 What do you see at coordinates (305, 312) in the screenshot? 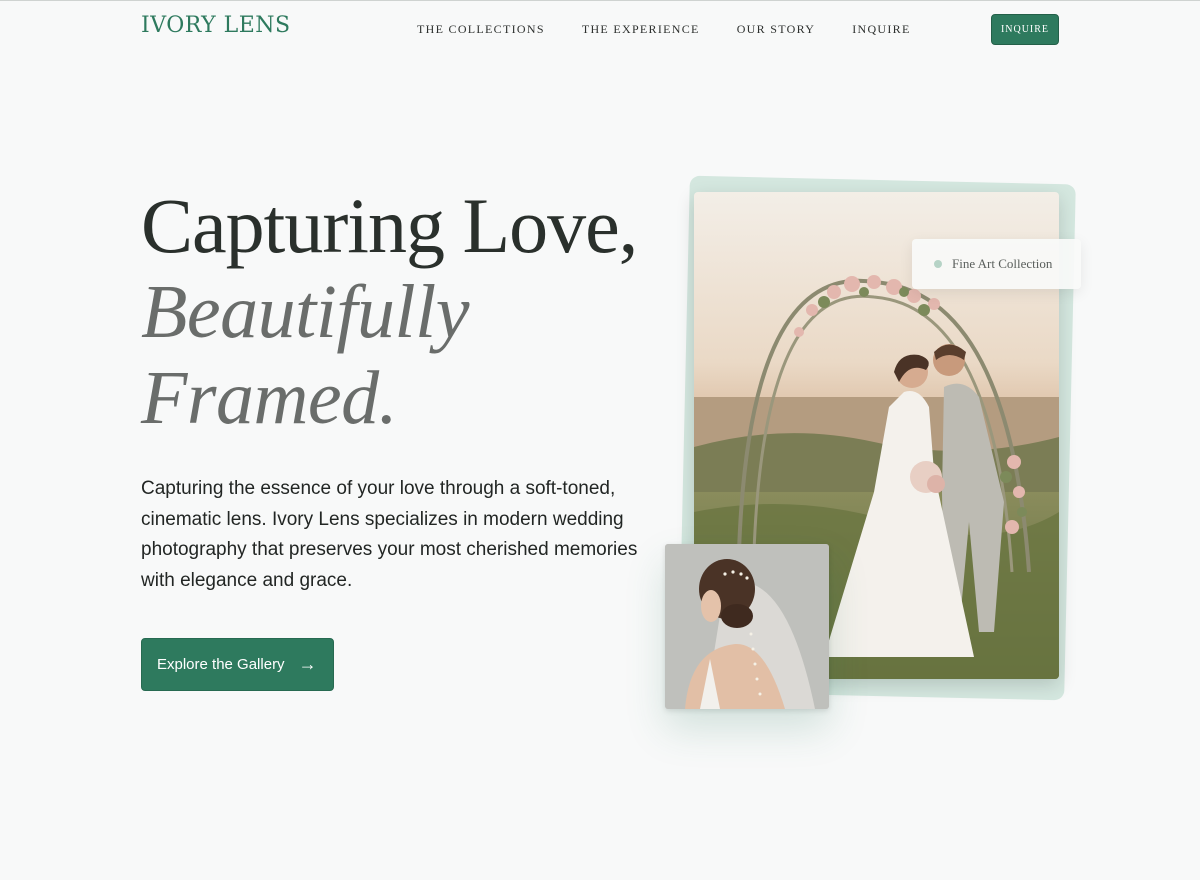
I see `headline-line-2: Beautifully` at bounding box center [305, 312].